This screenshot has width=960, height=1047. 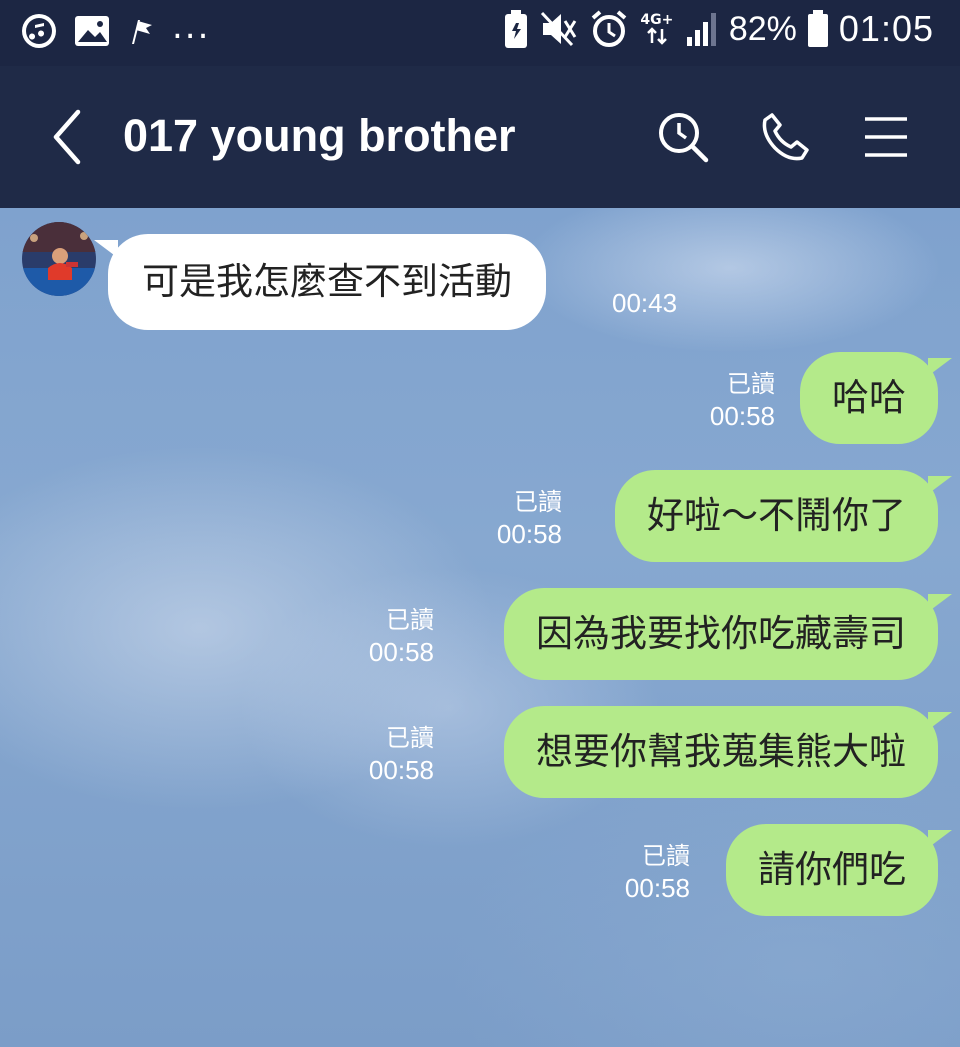 I want to click on chat-header: 017 young brother, so click(x=480, y=137).